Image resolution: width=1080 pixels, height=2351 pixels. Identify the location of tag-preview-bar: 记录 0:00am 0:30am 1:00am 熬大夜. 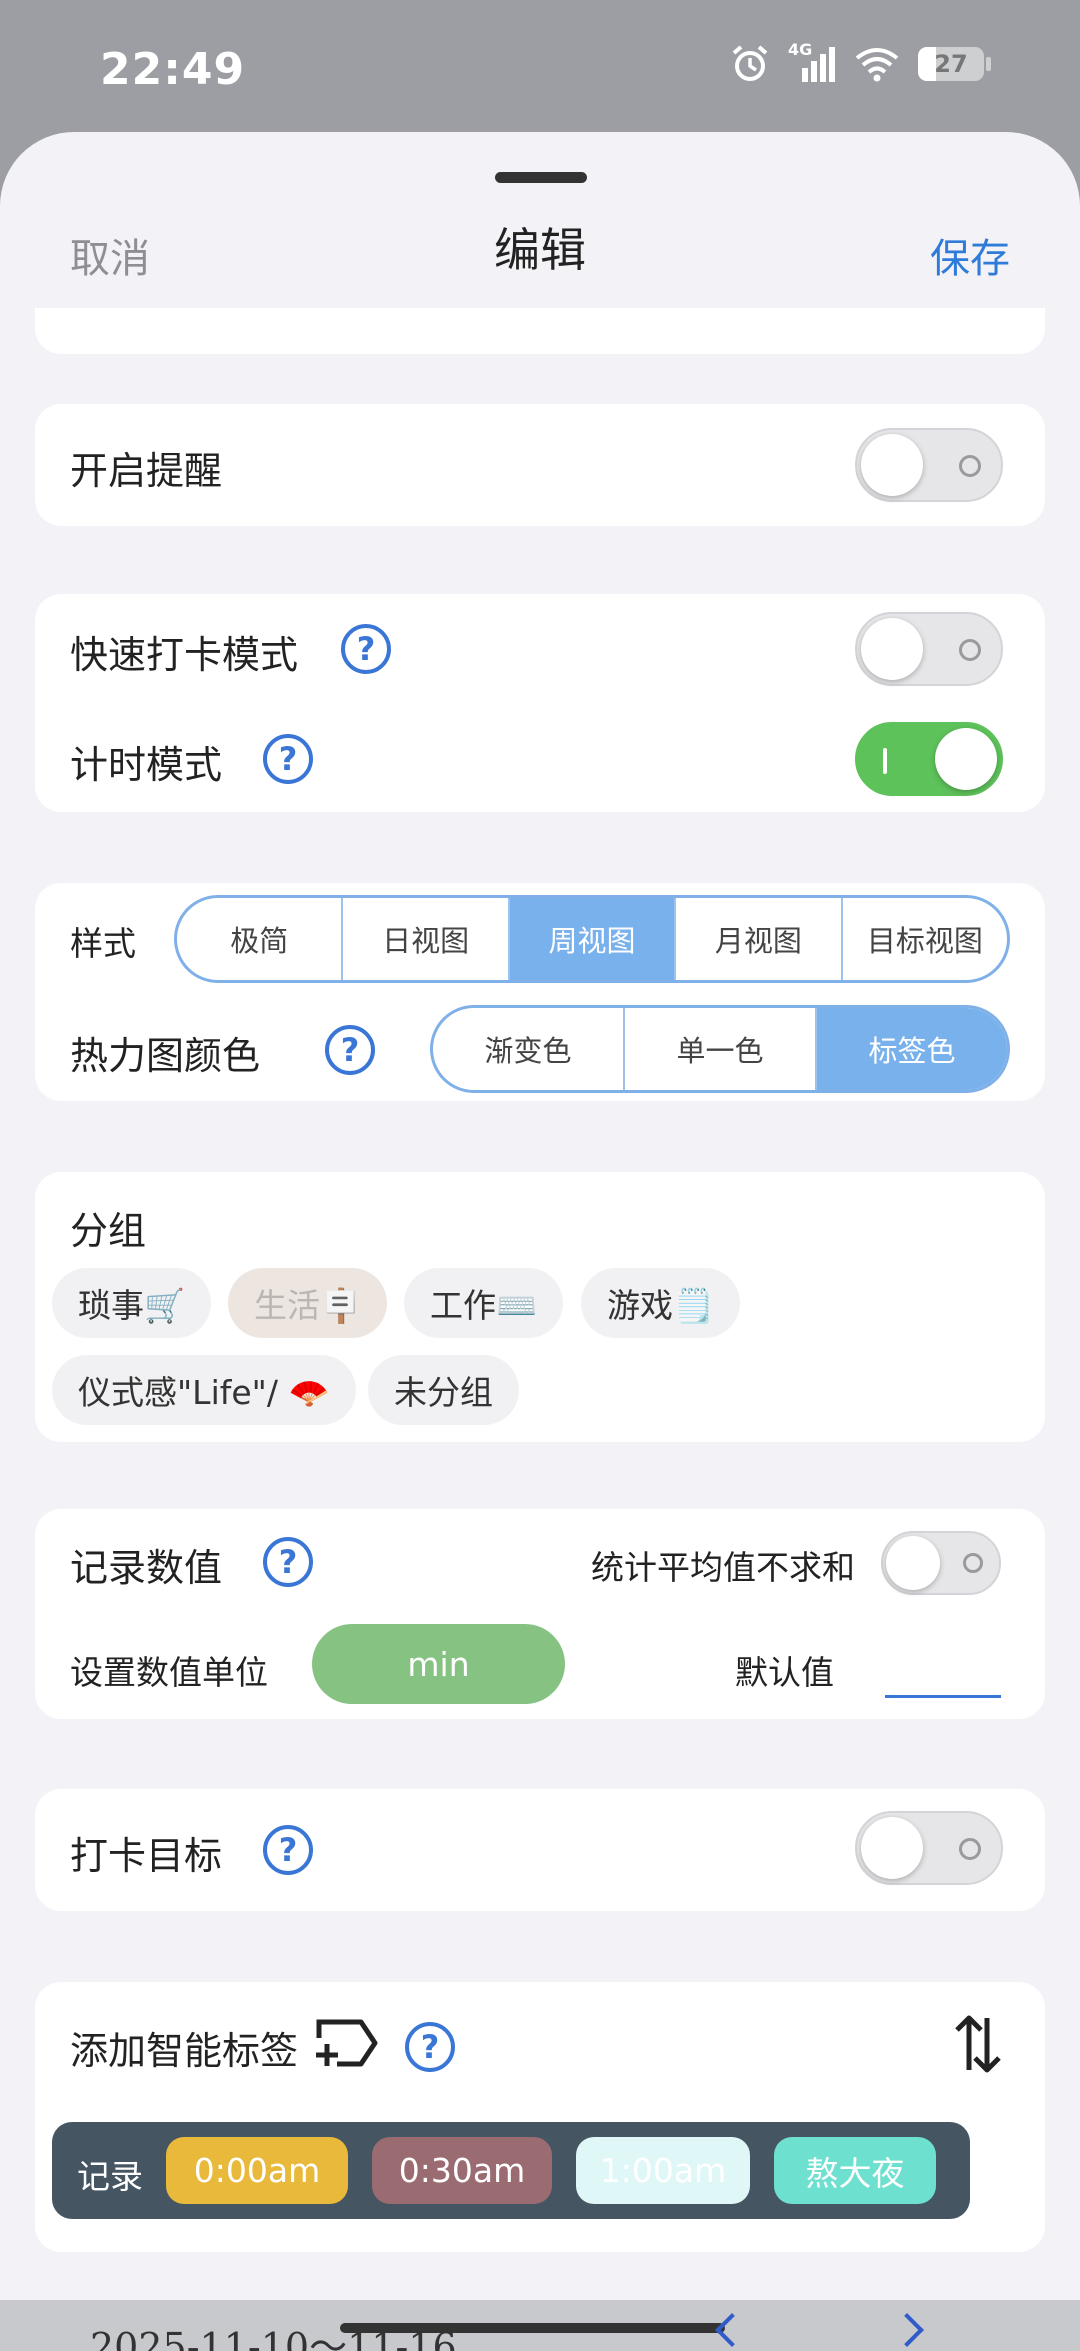
(511, 2170).